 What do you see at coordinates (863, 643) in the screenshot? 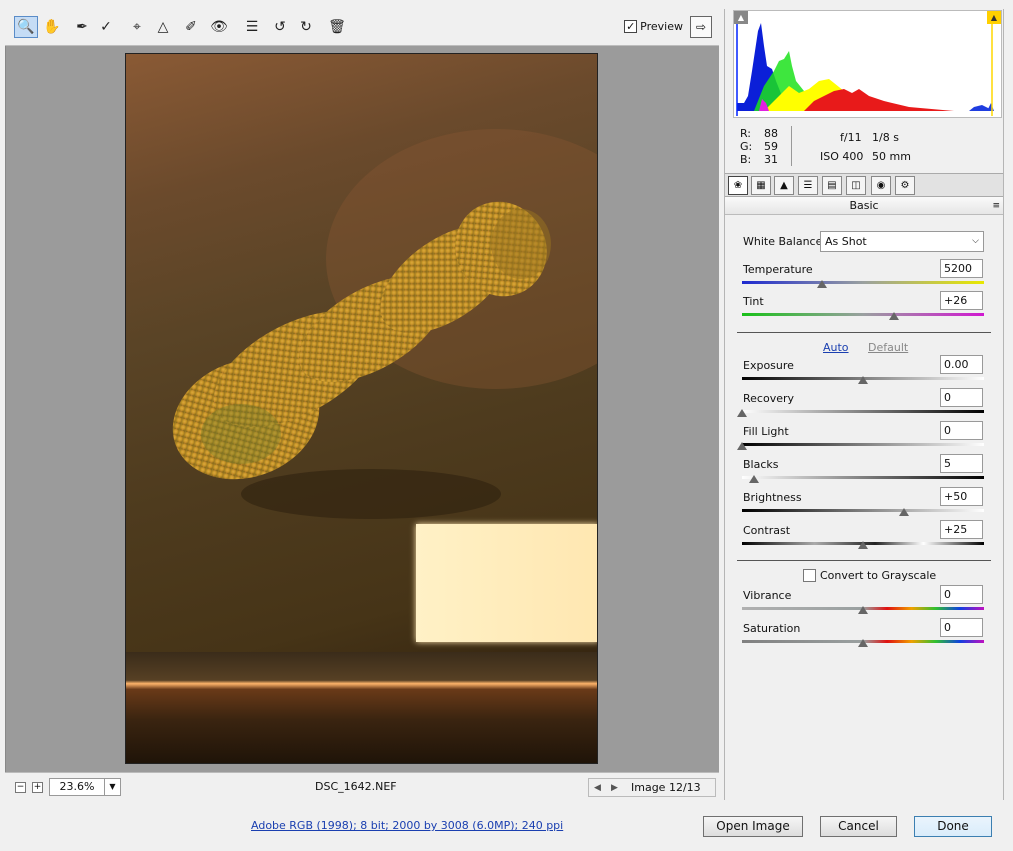
I see `saturation-slider-thumb` at bounding box center [863, 643].